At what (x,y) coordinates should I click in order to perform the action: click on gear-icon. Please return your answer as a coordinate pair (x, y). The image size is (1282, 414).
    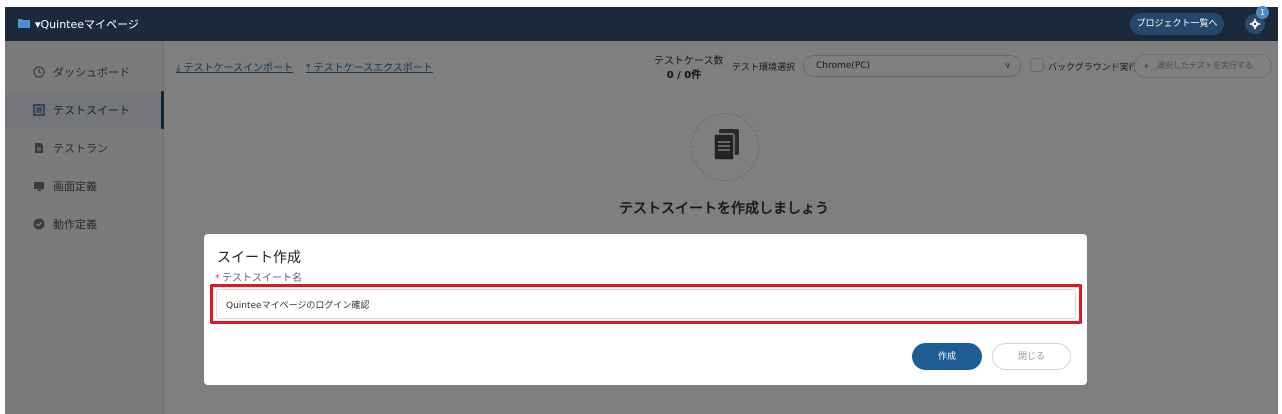
    Looking at the image, I should click on (1255, 24).